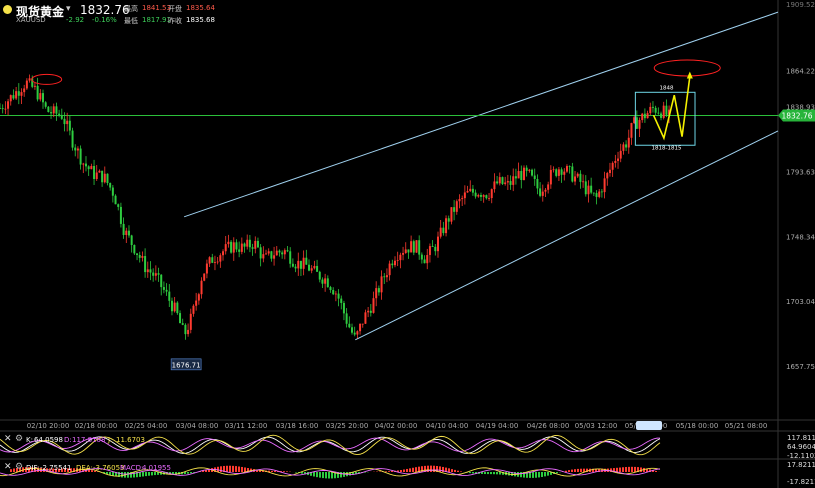 This screenshot has height=488, width=815. I want to click on forecast-box-bottom-label: 1818-1815, so click(666, 149).